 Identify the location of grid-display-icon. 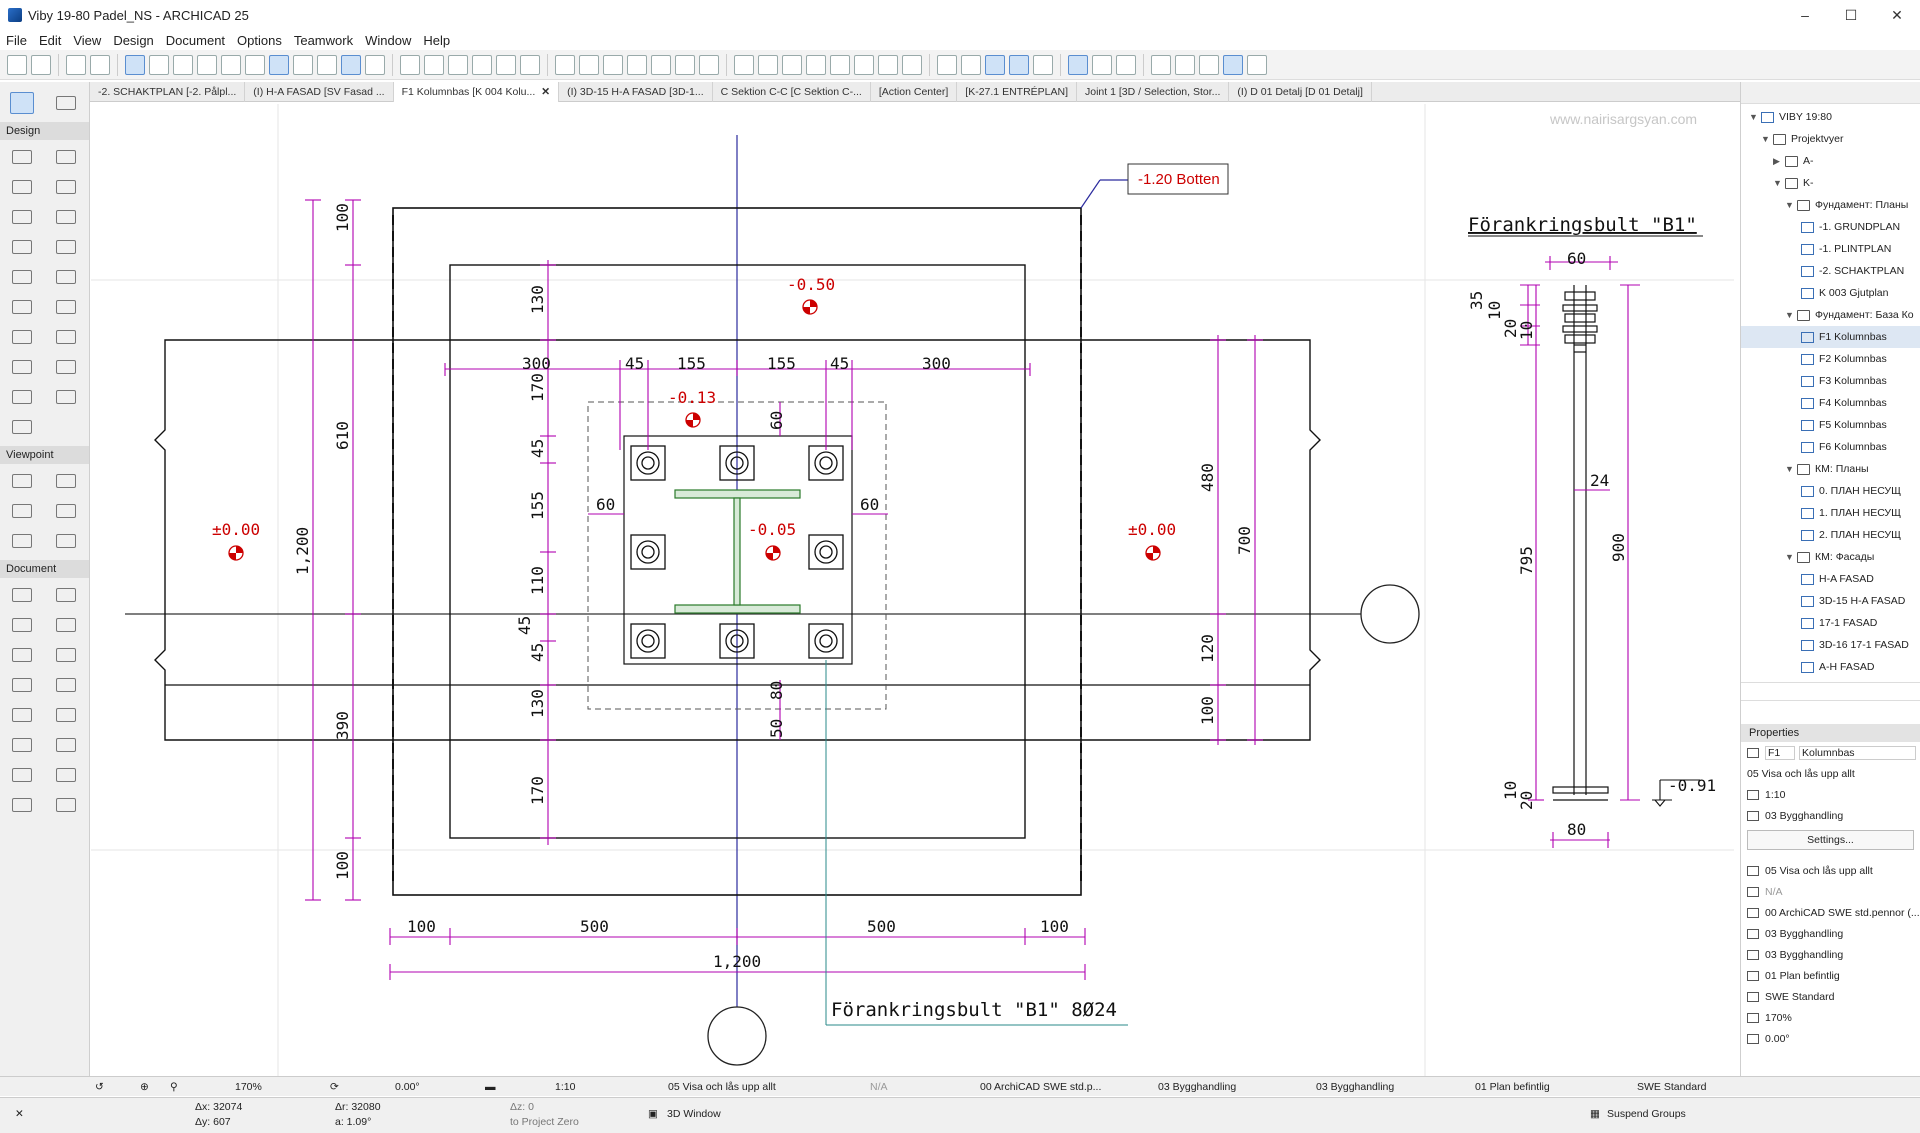
(279, 64).